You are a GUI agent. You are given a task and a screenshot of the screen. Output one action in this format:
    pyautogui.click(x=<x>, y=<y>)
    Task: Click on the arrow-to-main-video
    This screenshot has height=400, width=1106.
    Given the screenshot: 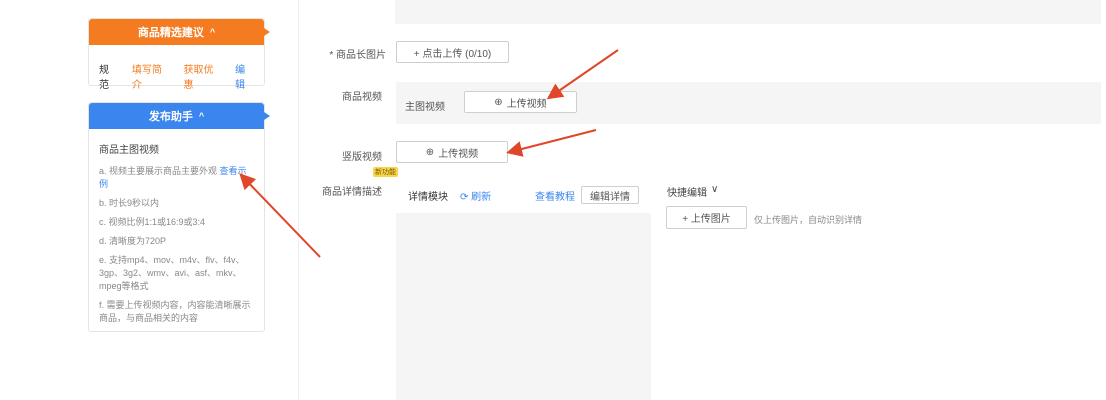 What is the action you would take?
    pyautogui.click(x=582, y=74)
    